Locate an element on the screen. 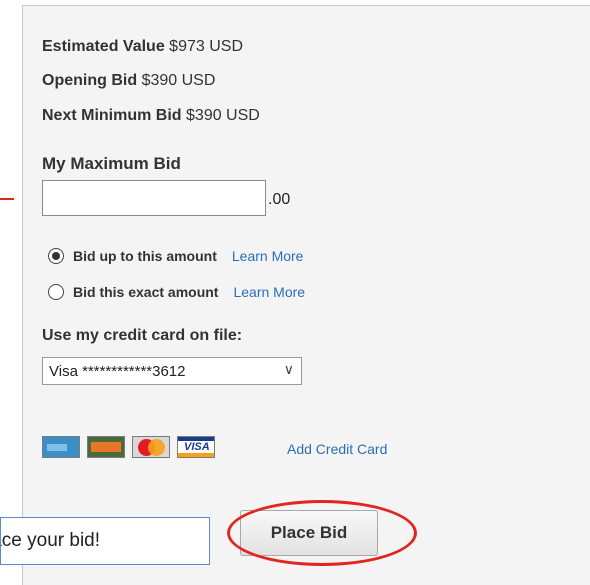 Image resolution: width=590 pixels, height=585 pixels. card-on-file-heading: Use my credit card on file: is located at coordinates (142, 335).